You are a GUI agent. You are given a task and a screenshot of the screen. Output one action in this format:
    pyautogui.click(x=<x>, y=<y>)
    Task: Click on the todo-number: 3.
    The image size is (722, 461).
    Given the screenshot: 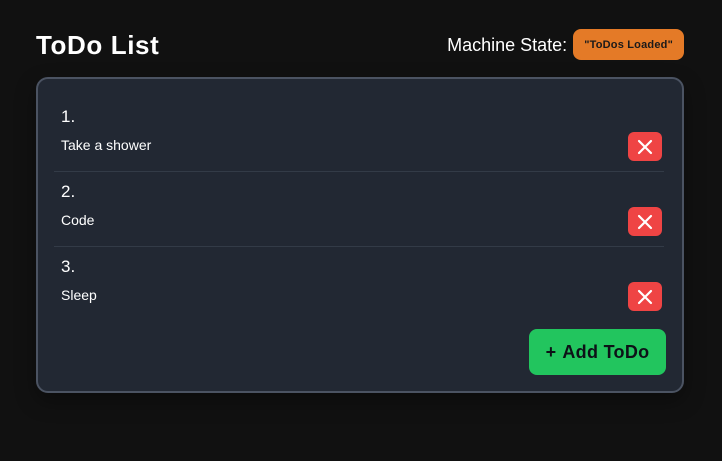 What is the action you would take?
    pyautogui.click(x=68, y=266)
    